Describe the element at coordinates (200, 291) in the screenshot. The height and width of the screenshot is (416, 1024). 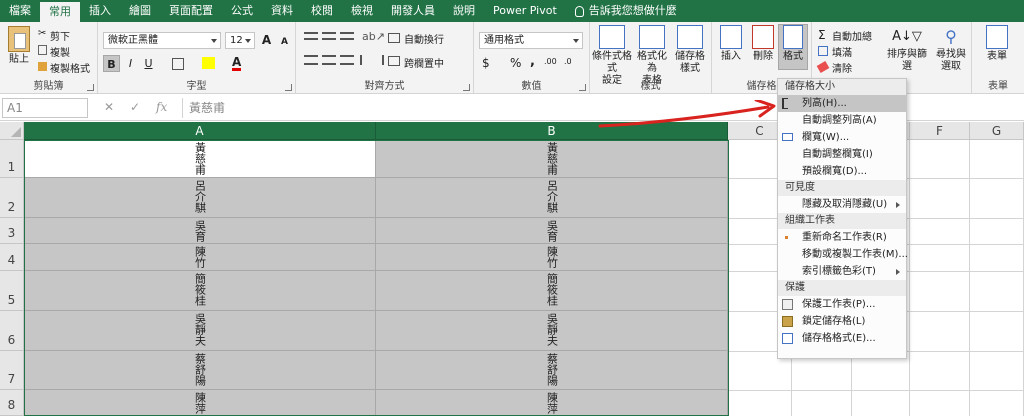
I see `cell-a5: 簡筱桂` at that location.